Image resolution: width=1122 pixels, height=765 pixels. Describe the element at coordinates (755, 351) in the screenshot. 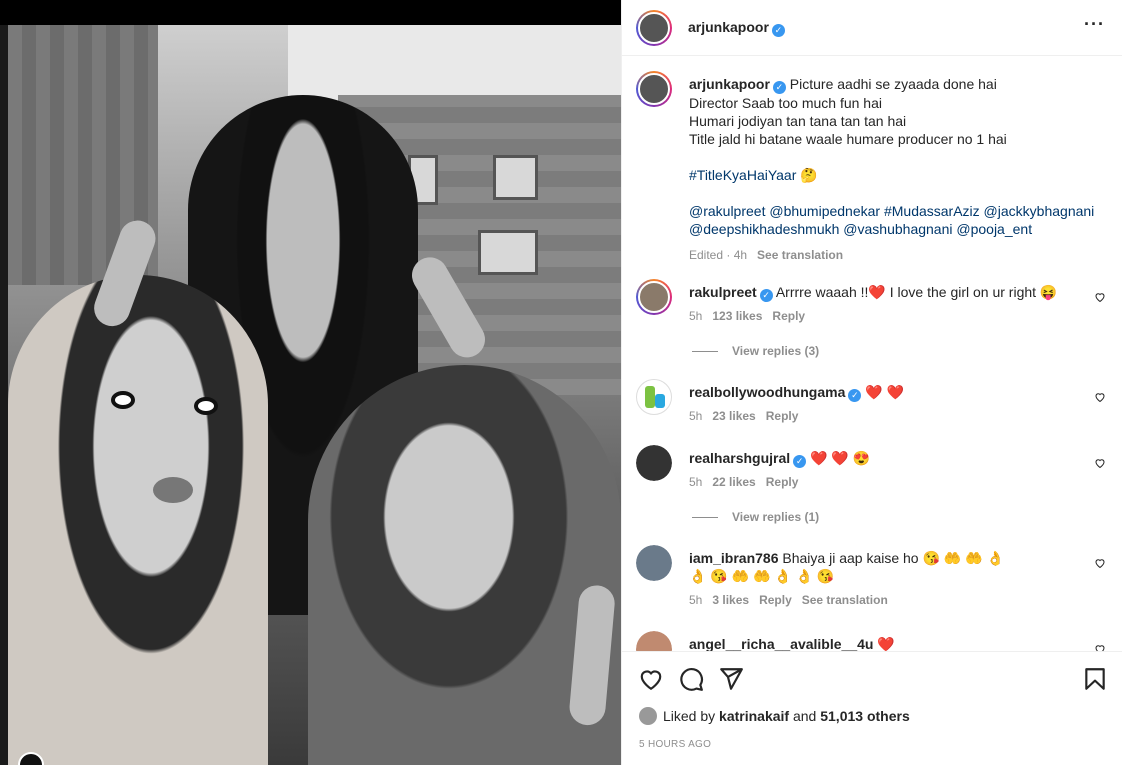

I see `view-replies-button: View replies (3)` at that location.